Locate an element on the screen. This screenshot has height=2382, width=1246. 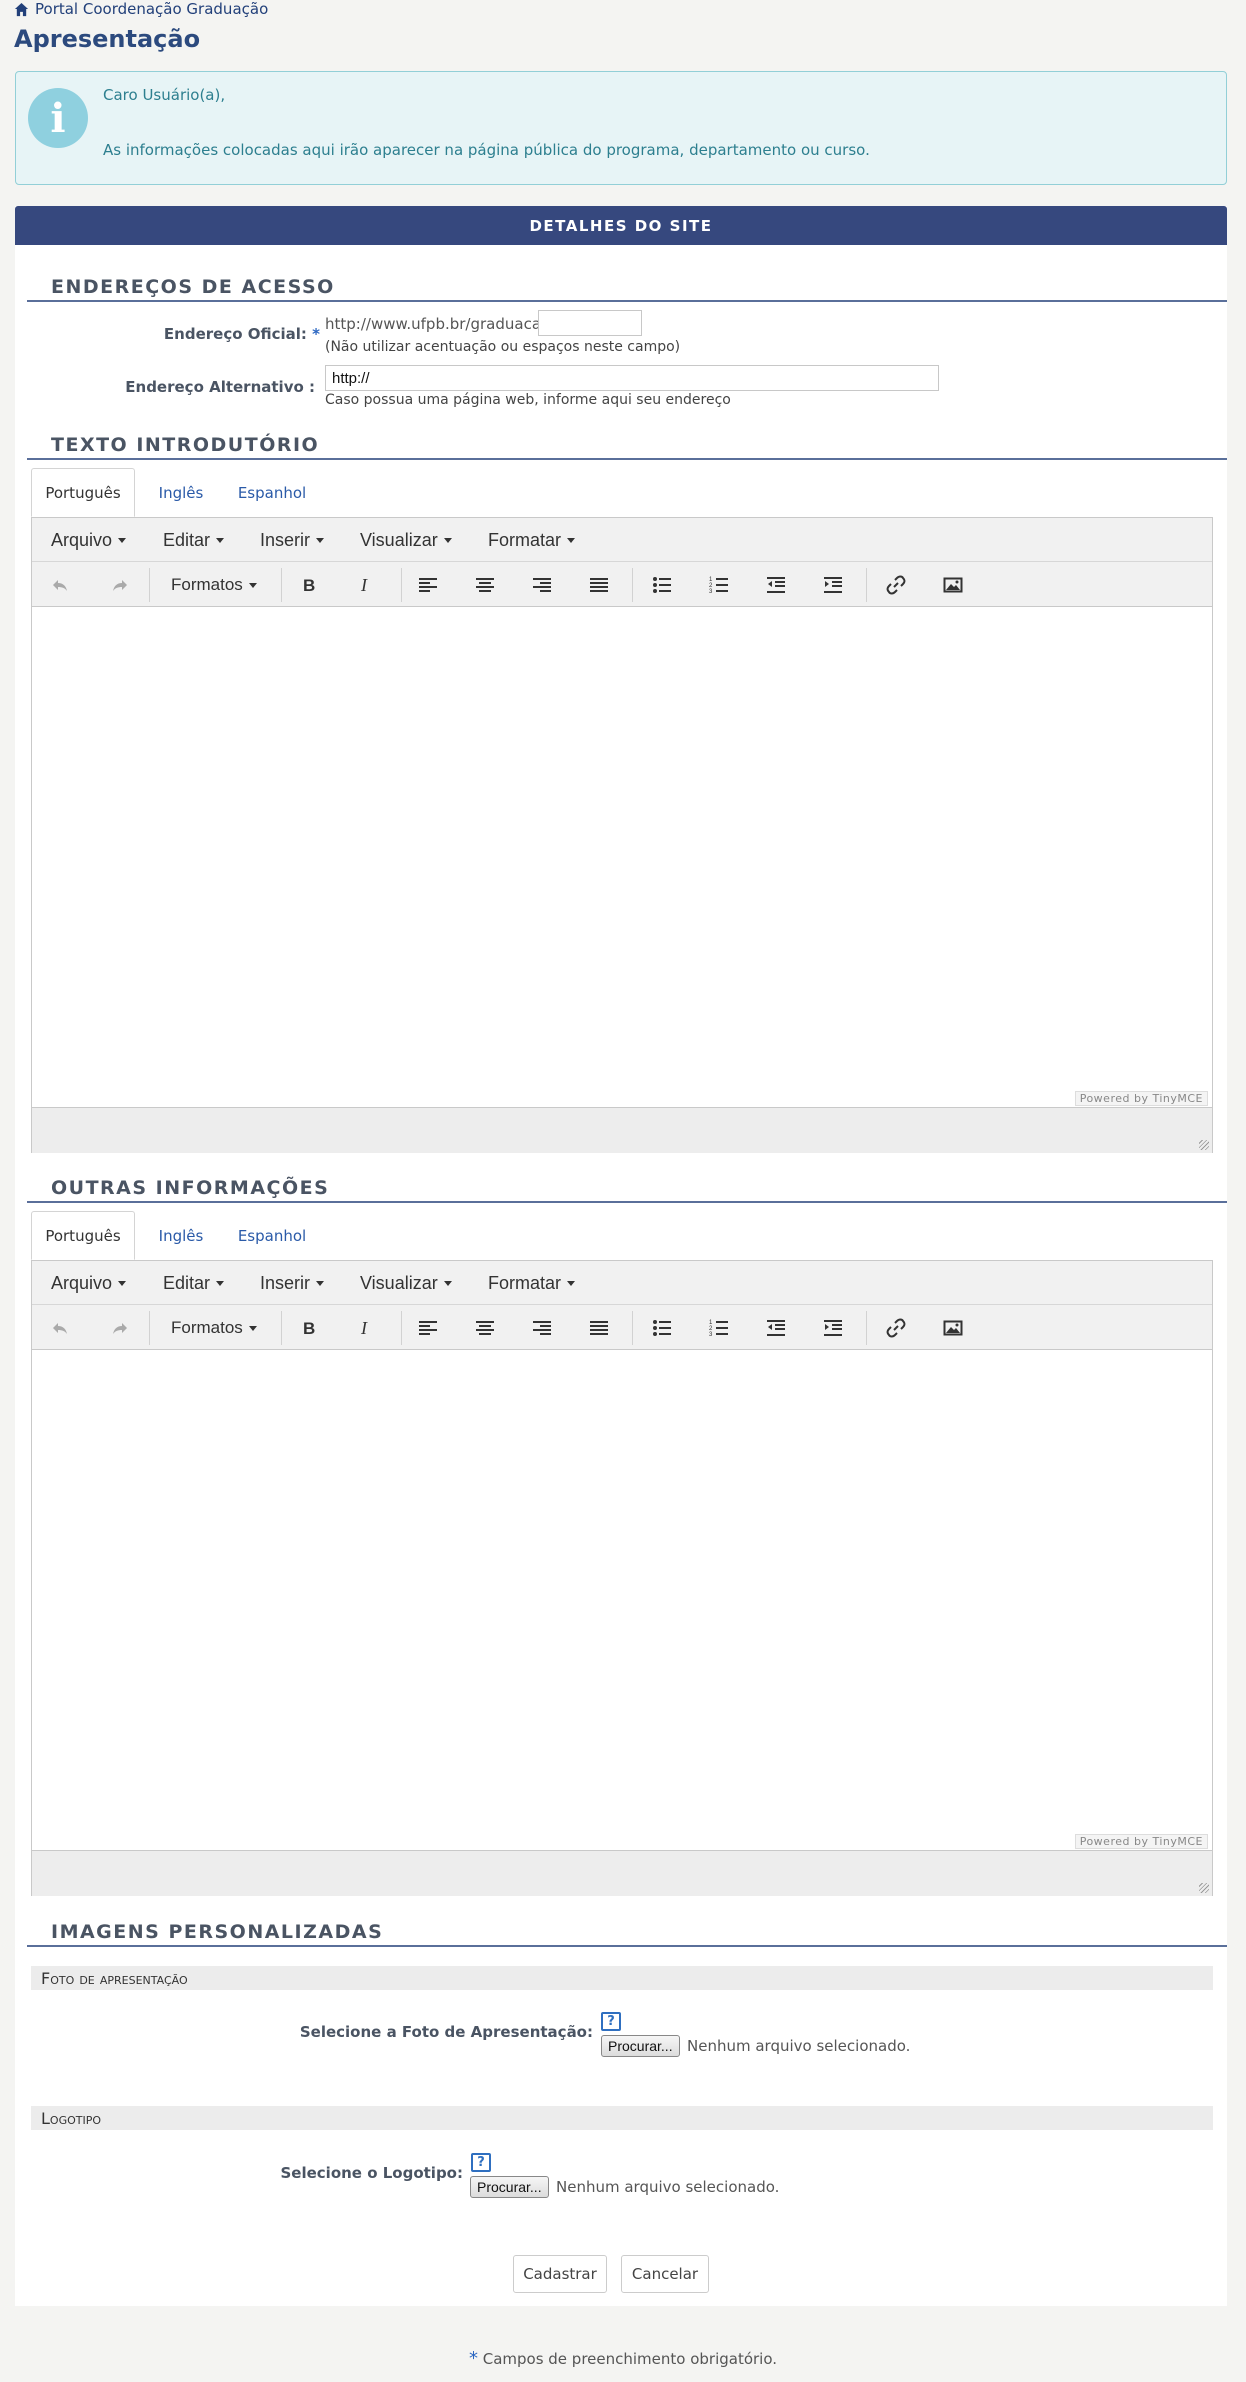
section-title-images: IMAGENS PERSONALIZADAS is located at coordinates (627, 1934).